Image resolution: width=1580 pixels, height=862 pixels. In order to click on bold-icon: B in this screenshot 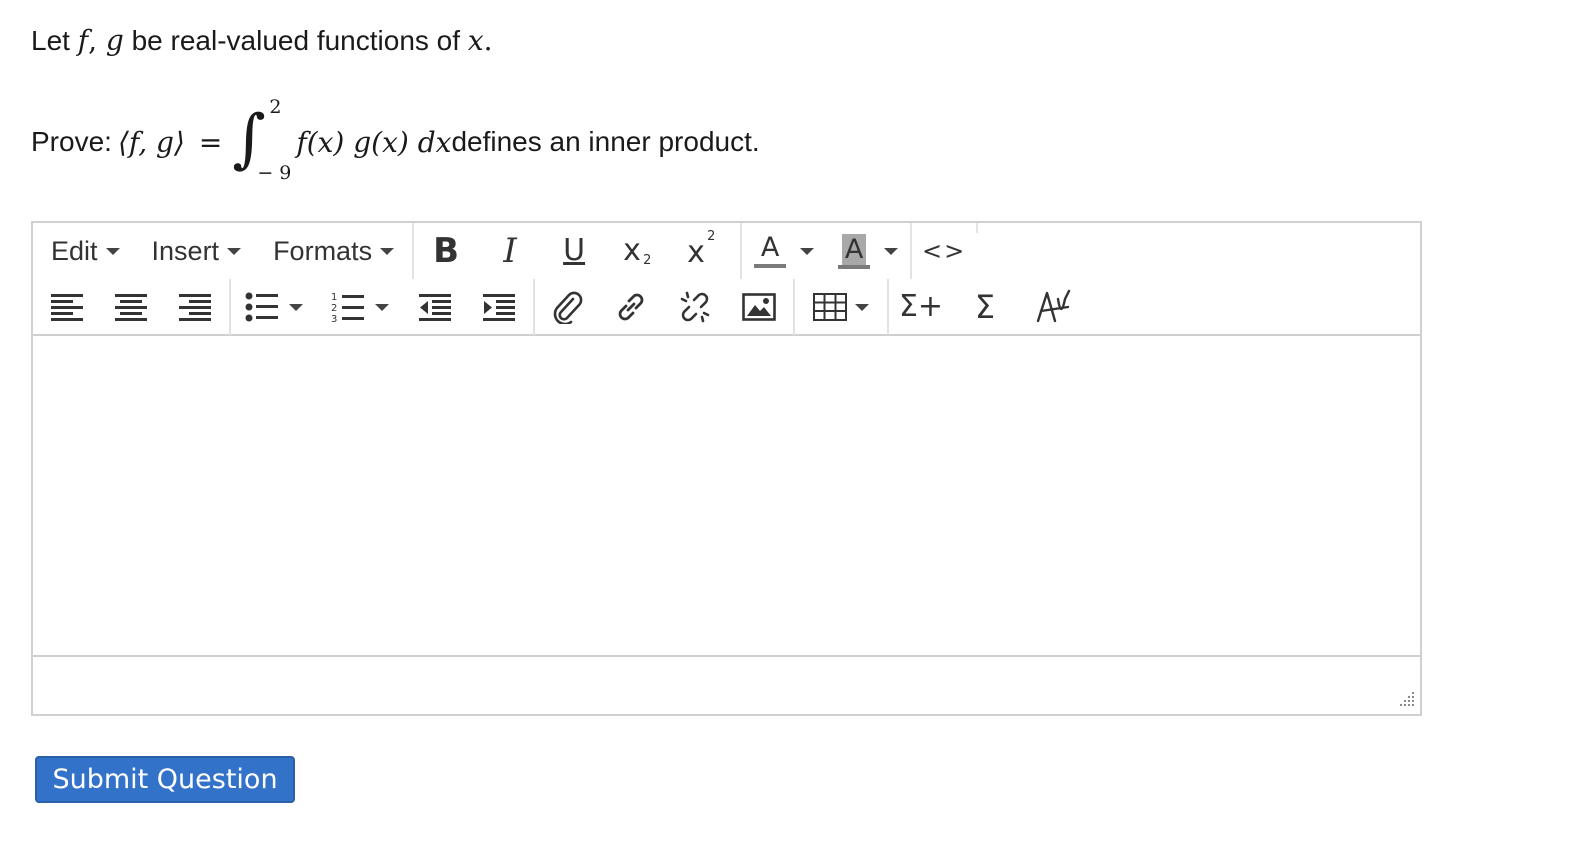, I will do `click(446, 251)`.